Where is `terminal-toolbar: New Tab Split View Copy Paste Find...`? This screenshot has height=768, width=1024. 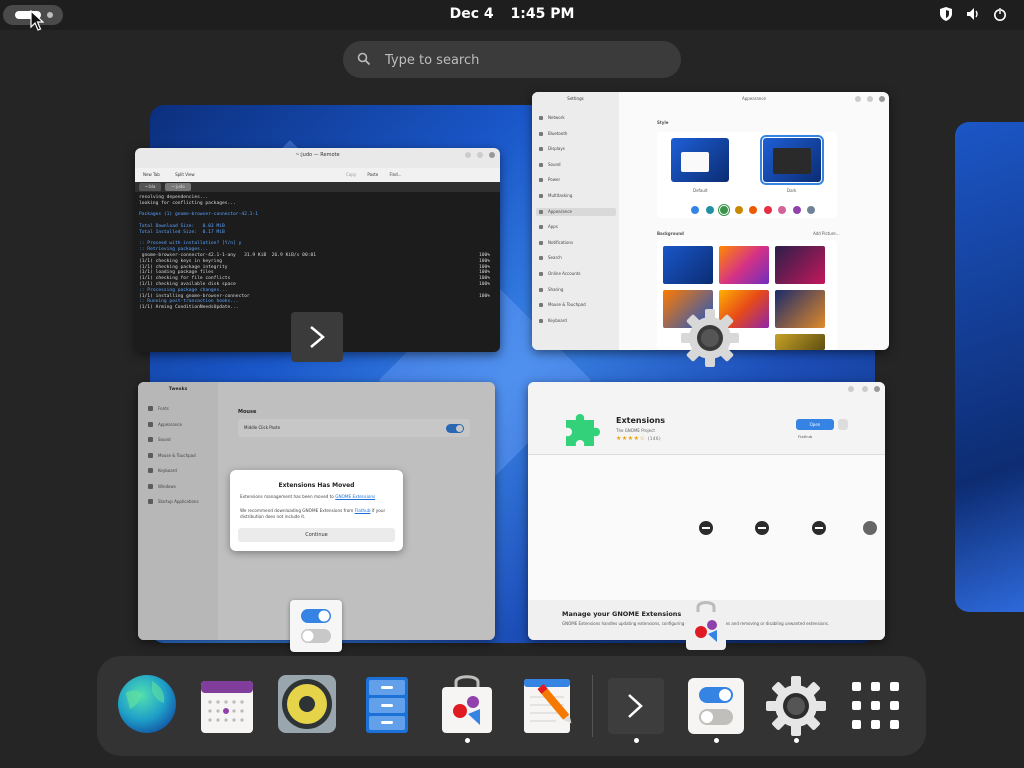 terminal-toolbar: New Tab Split View Copy Paste Find... is located at coordinates (317, 175).